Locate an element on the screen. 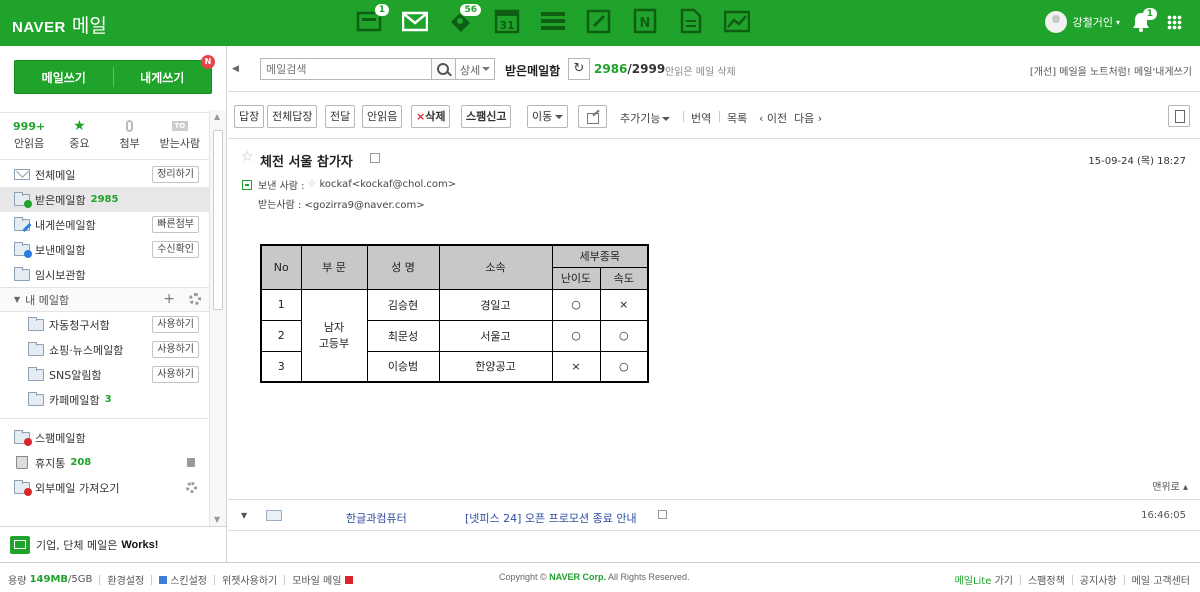 This screenshot has height=592, width=1200. next-link: 다음 › is located at coordinates (808, 118).